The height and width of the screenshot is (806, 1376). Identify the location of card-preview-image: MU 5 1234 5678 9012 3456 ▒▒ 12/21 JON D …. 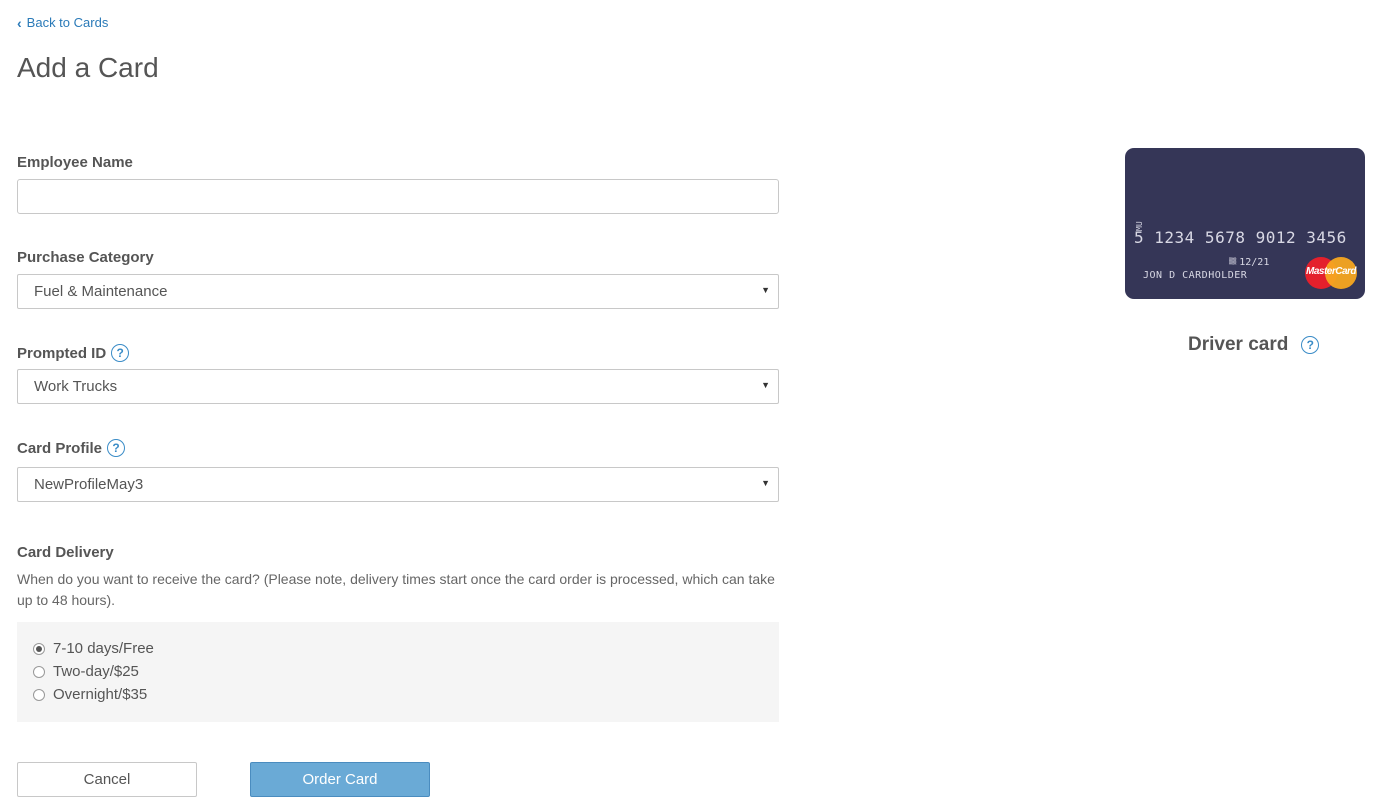
(1245, 223).